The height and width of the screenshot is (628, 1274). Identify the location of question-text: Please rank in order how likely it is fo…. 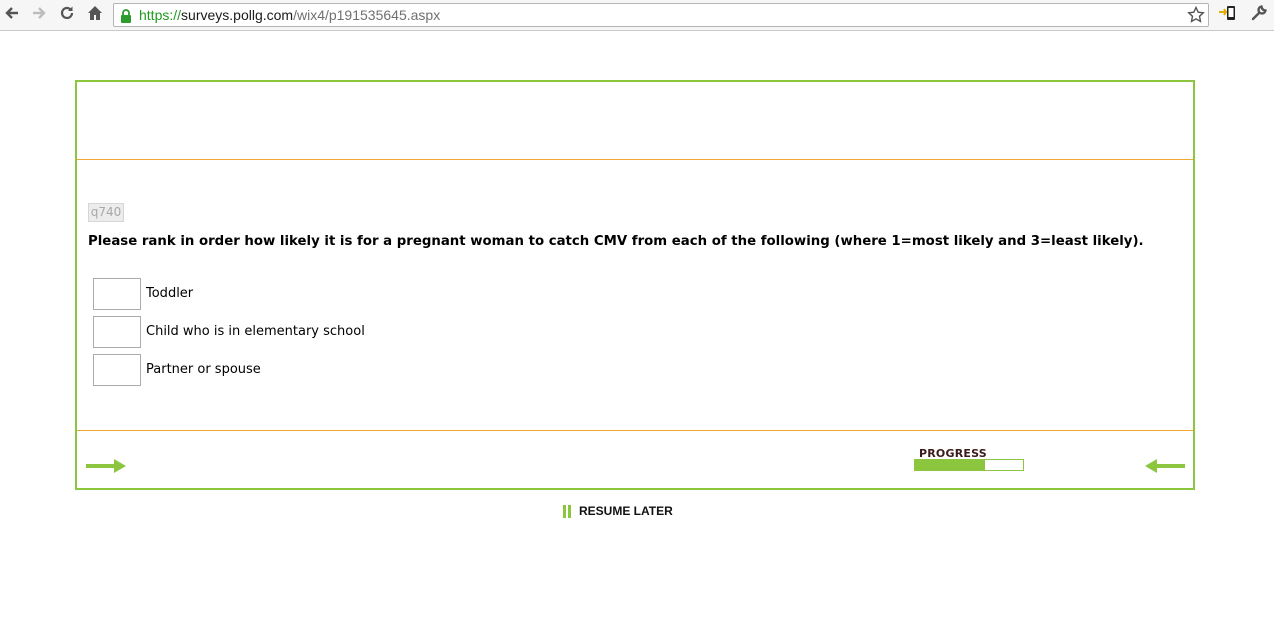
(616, 241).